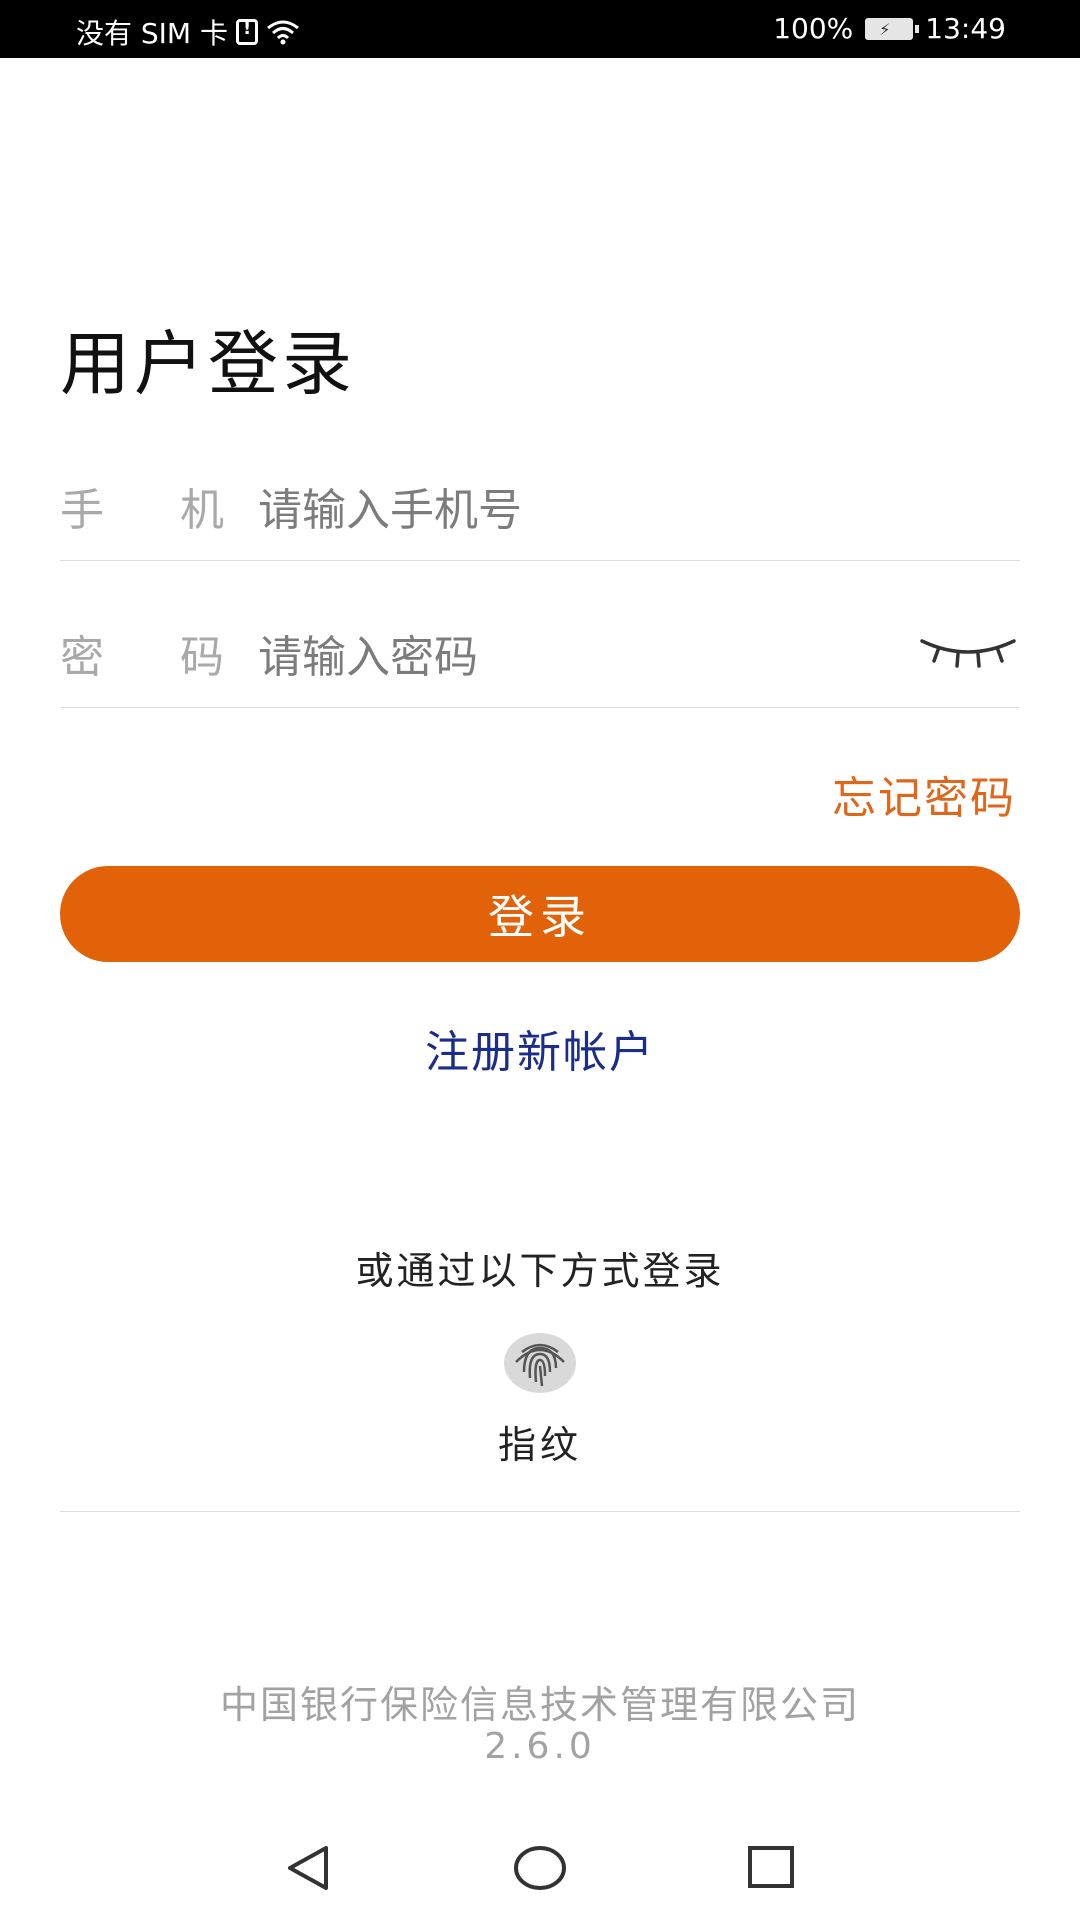  Describe the element at coordinates (965, 28) in the screenshot. I see `clock: 13:49` at that location.